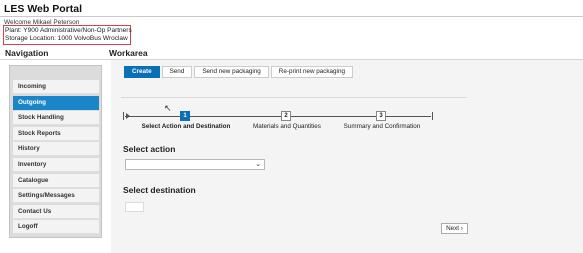 The image size is (583, 253). I want to click on tab-create: Create, so click(142, 72).